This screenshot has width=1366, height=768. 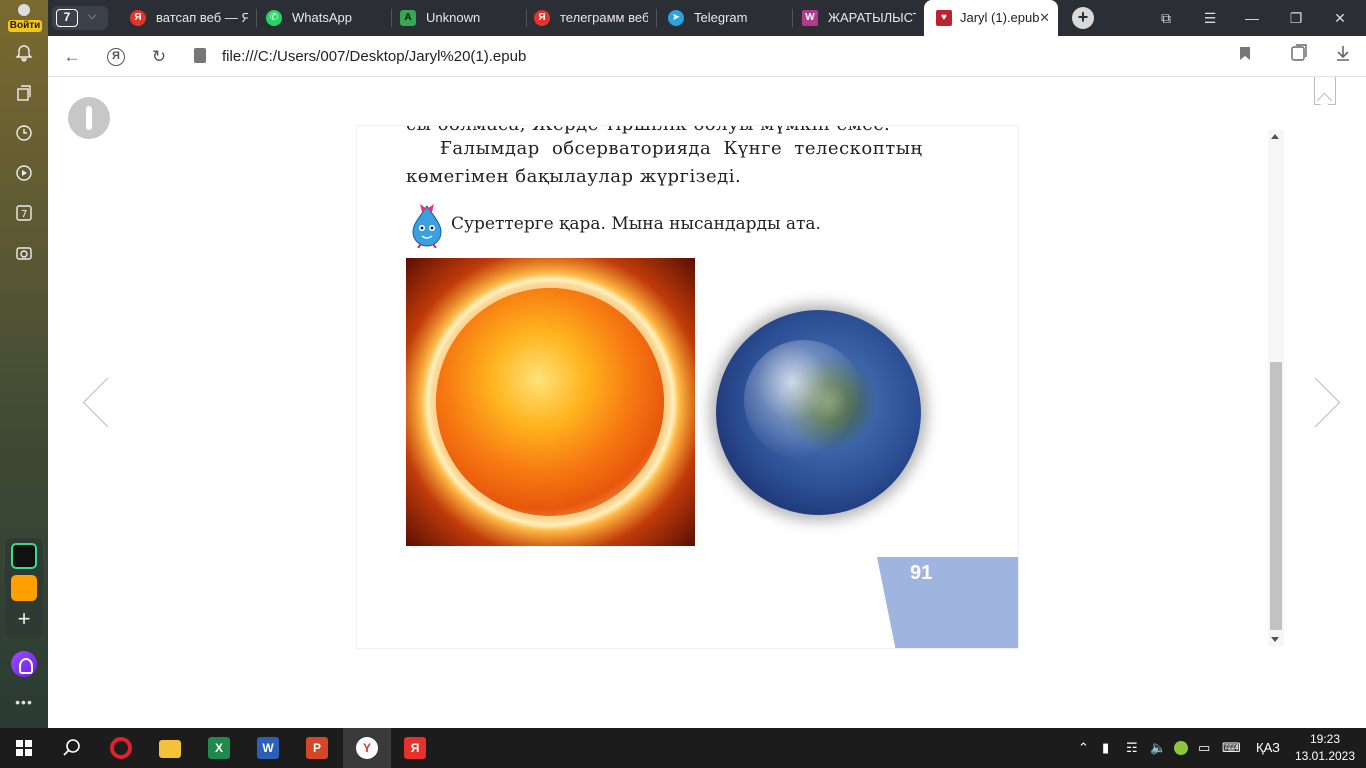 I want to click on new-tab-button: +, so click(x=1083, y=18).